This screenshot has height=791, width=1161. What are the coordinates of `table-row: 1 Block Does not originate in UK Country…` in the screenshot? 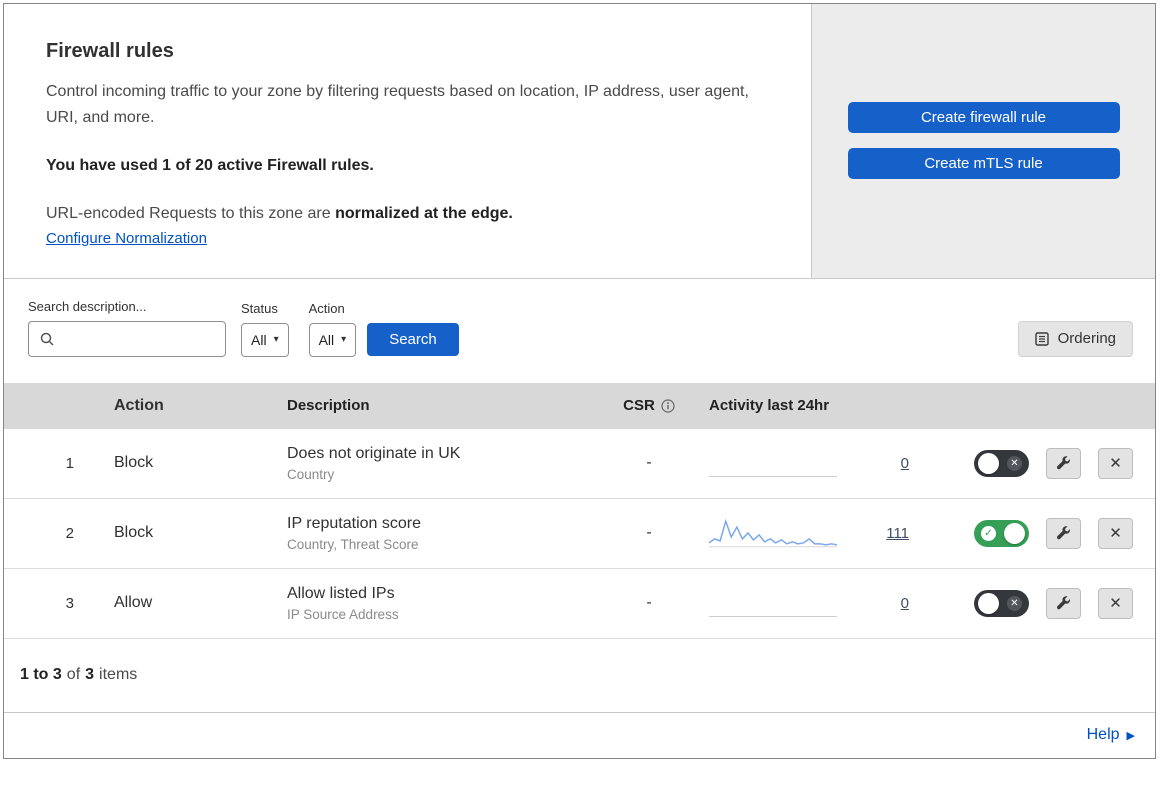 It's located at (579, 464).